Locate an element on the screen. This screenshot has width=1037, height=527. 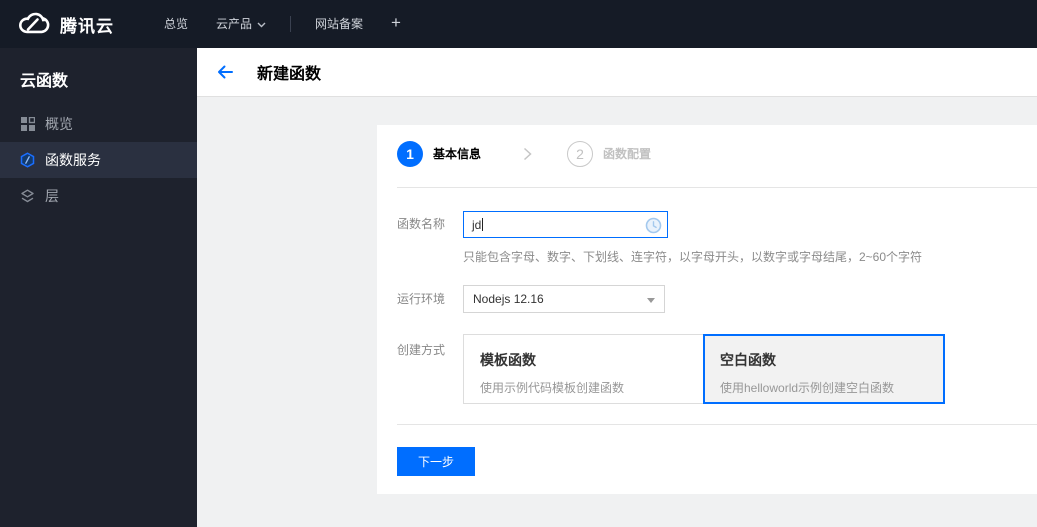
page-header: 新建函数 is located at coordinates (617, 72).